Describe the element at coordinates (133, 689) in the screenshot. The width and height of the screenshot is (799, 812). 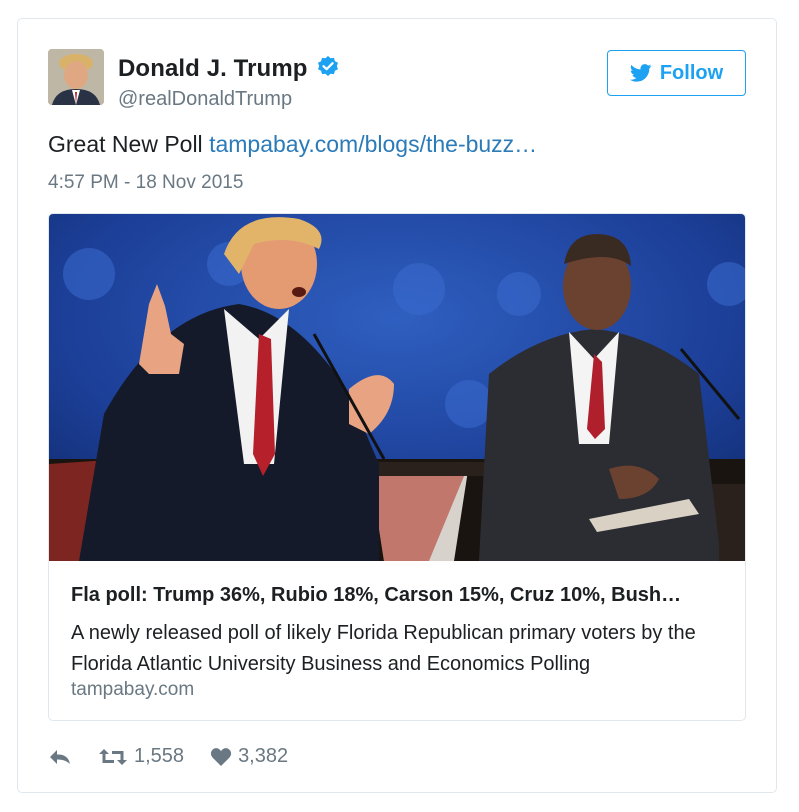
I see `card-domain: tampabay.com` at that location.